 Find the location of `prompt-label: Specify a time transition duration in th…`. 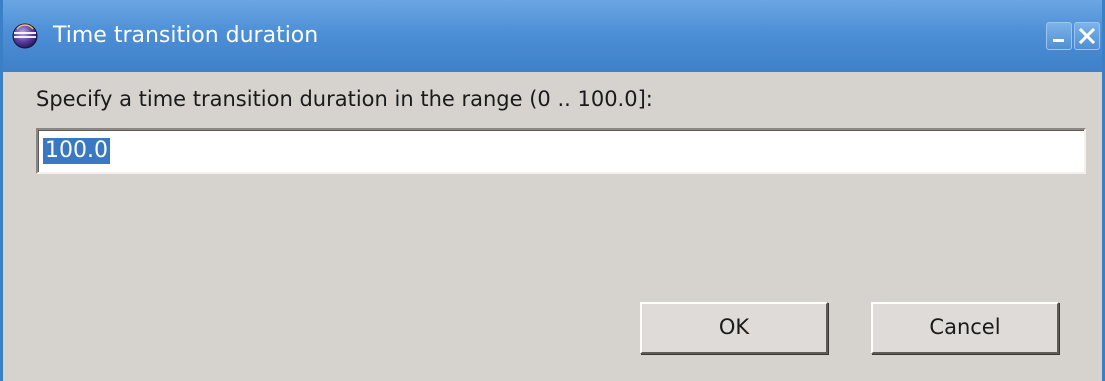

prompt-label: Specify a time transition duration in th… is located at coordinates (344, 99).